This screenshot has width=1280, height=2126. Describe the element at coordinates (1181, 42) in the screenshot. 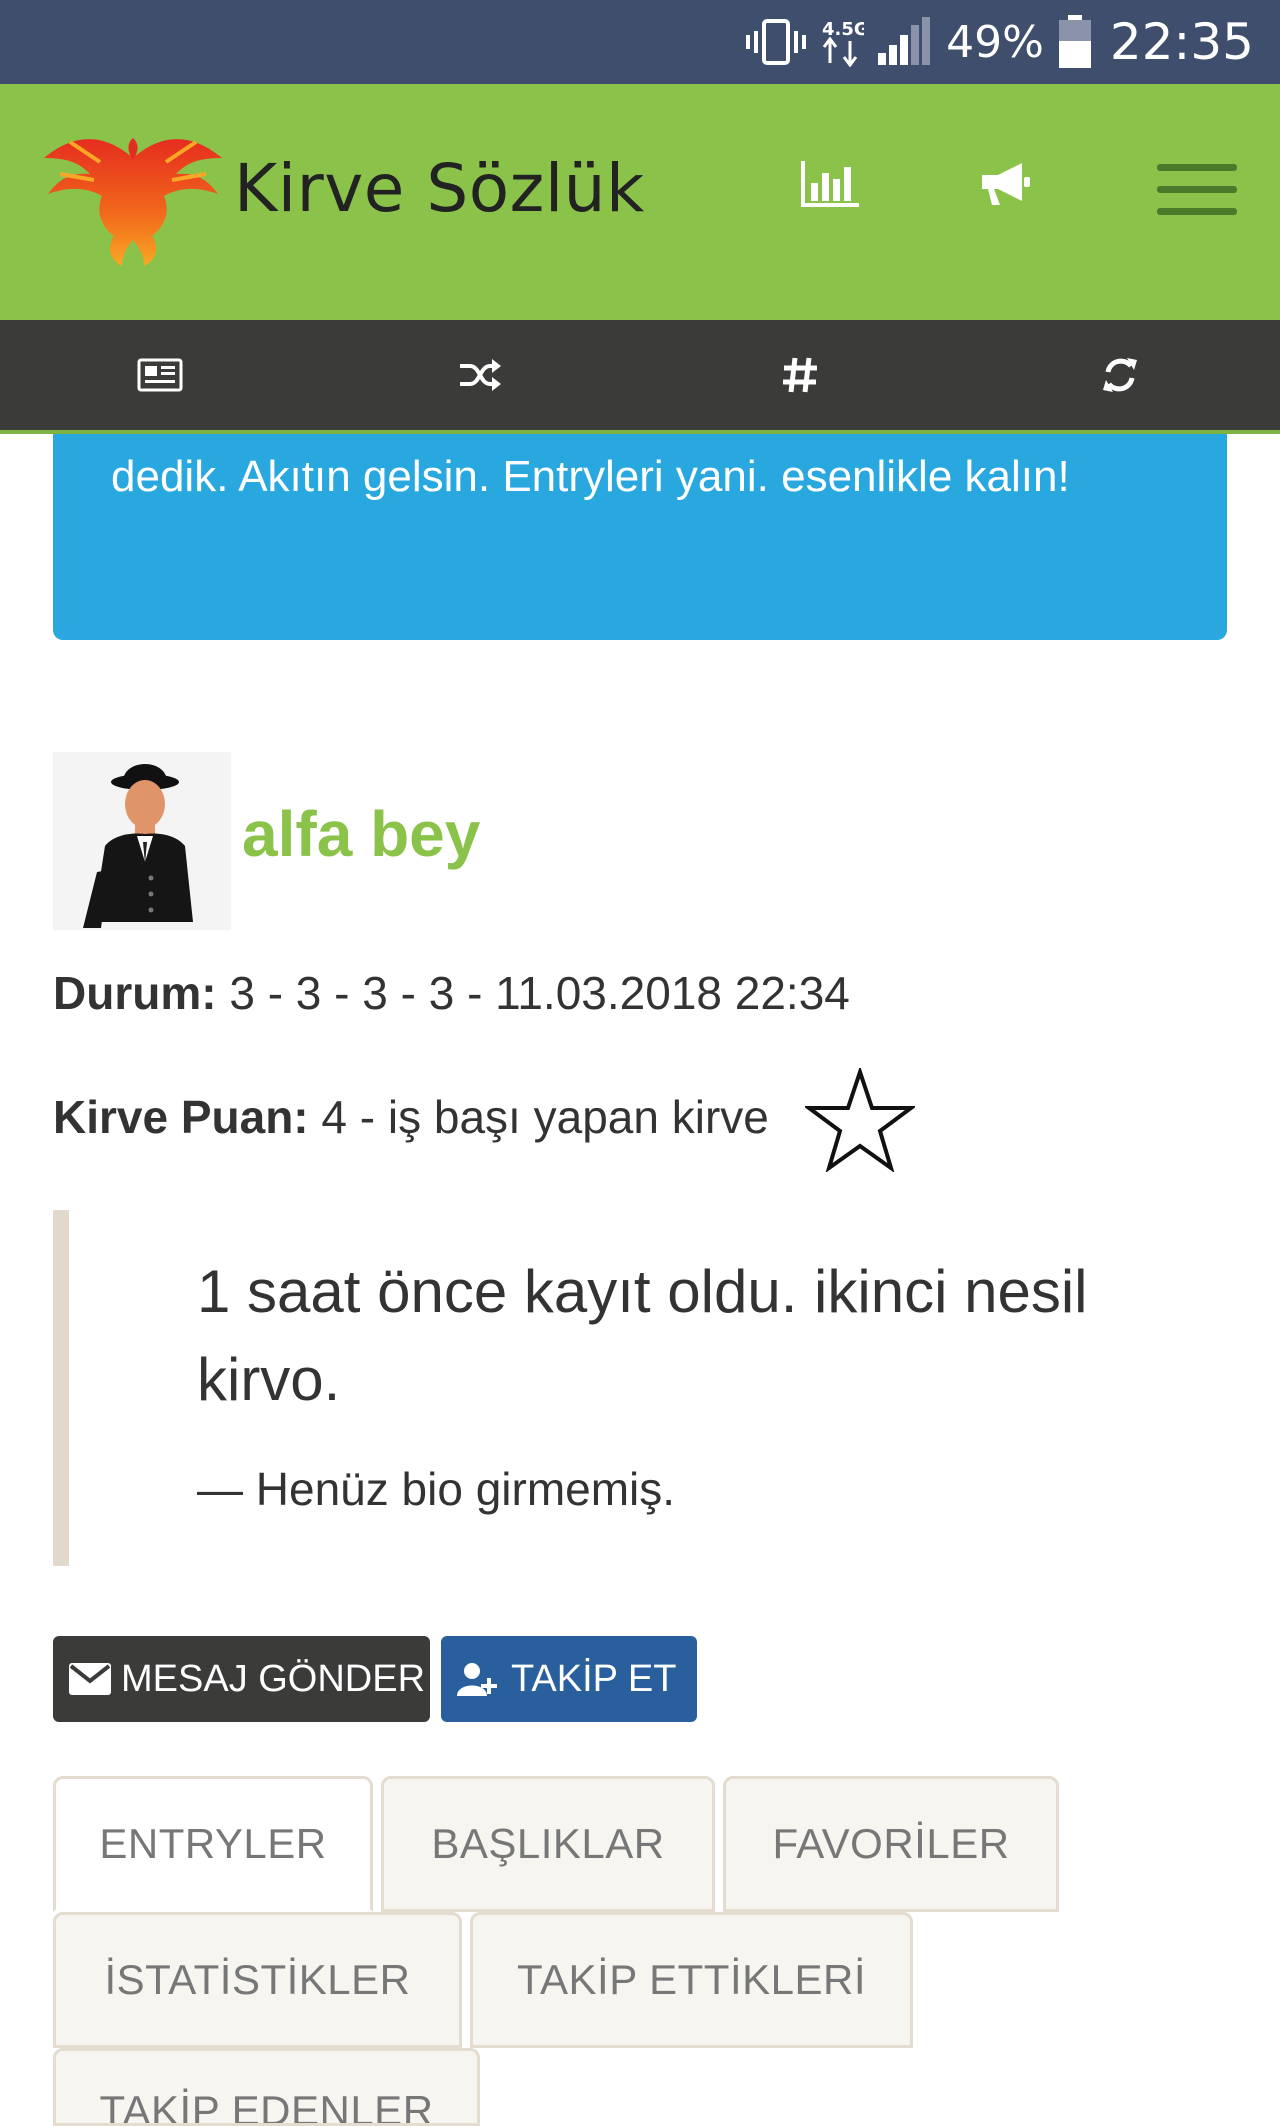

I see `clock: 22:35` at that location.